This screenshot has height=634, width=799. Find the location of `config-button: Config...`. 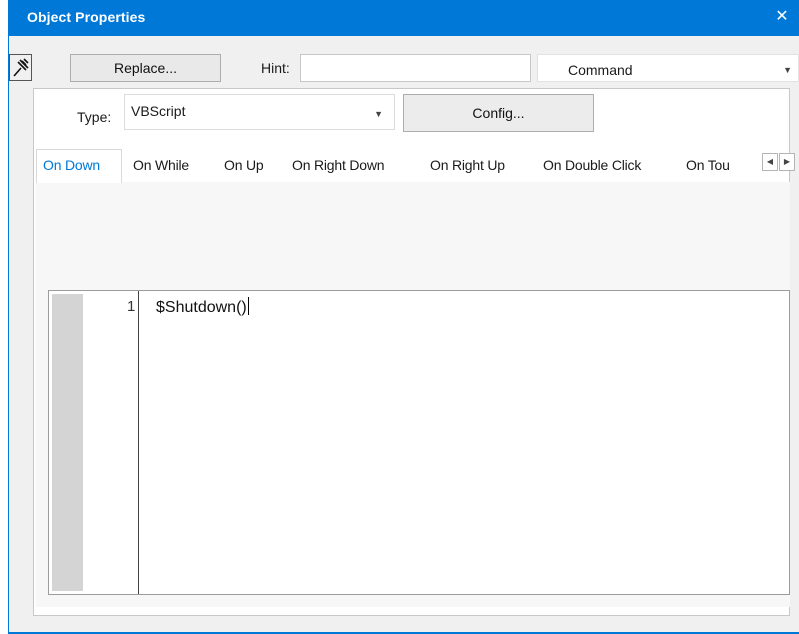

config-button: Config... is located at coordinates (498, 113).